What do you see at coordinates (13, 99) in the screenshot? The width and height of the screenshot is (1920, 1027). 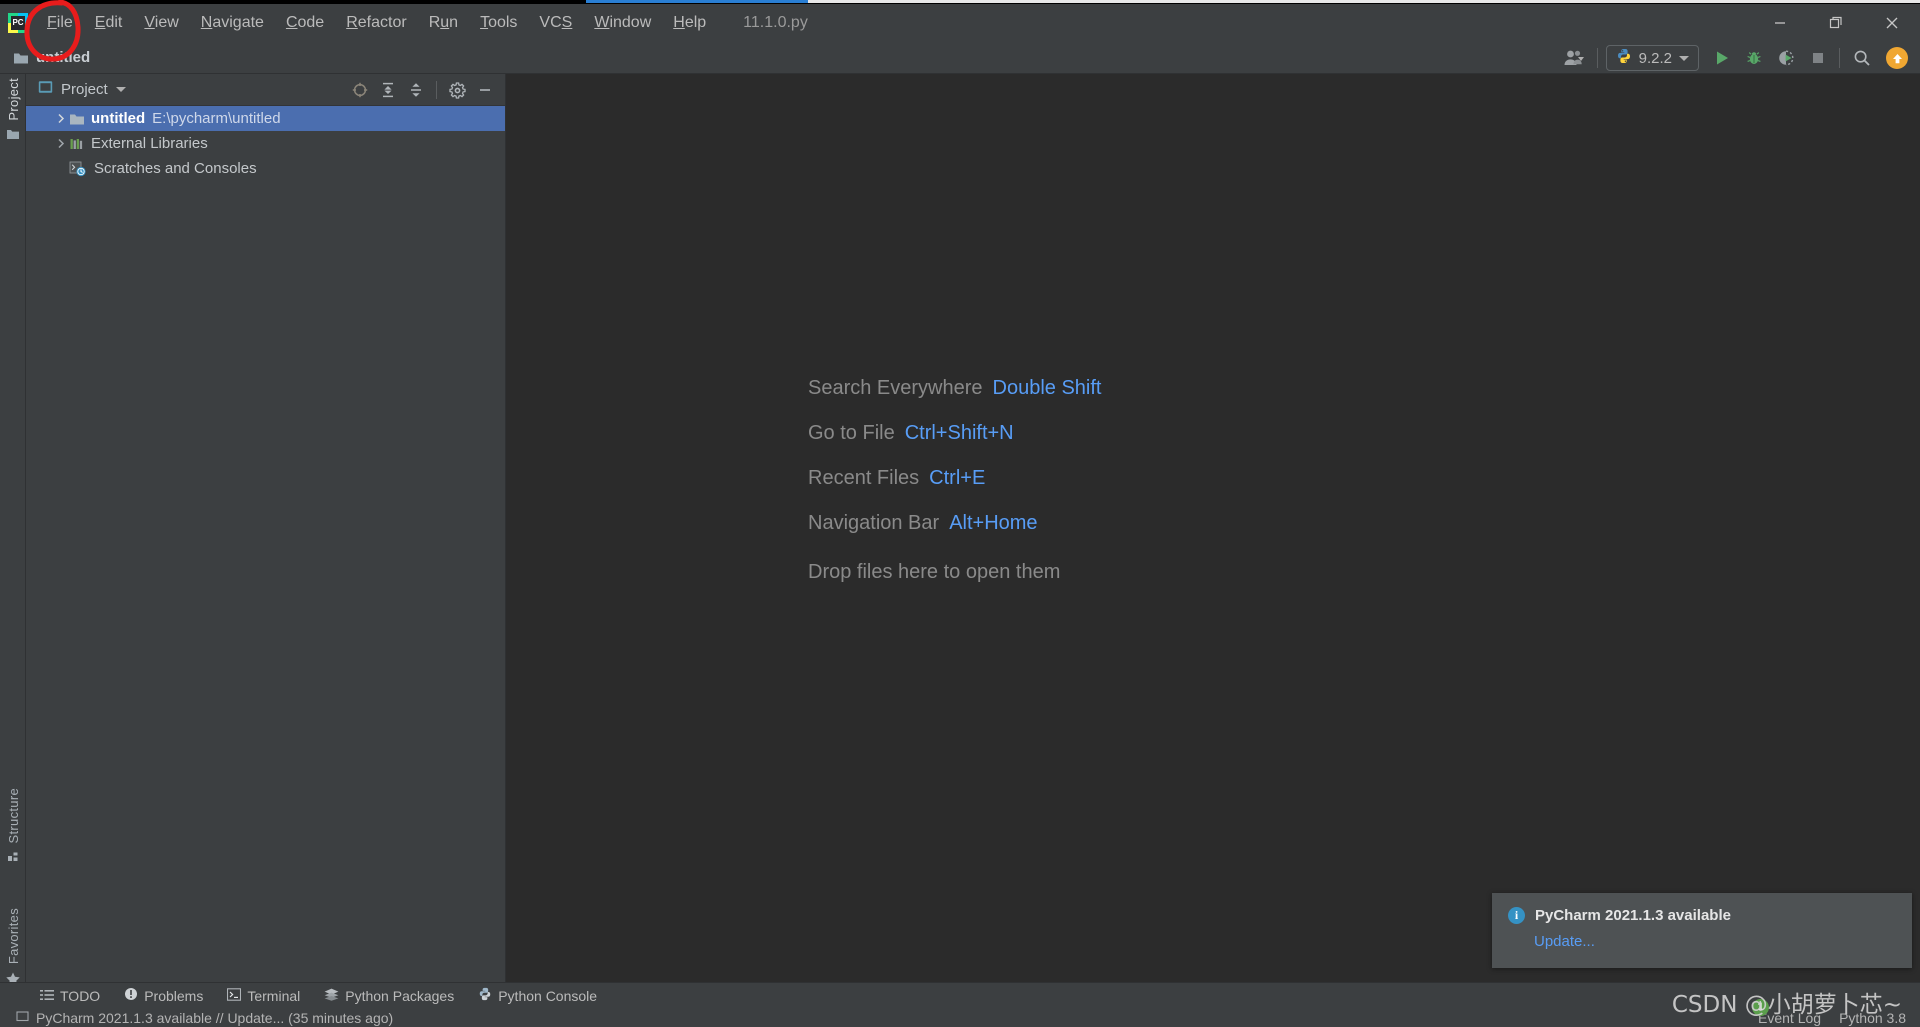 I see `sidebar-item-project-label: Project` at bounding box center [13, 99].